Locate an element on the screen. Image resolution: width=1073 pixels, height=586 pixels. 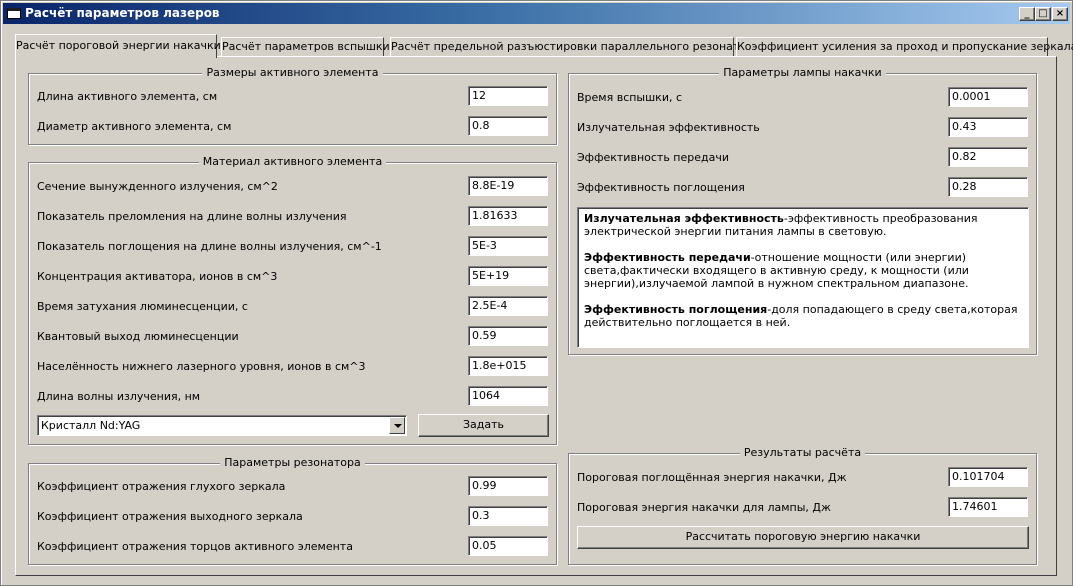
tab-threshold-energy: Расчёт пороговой энергии накачки is located at coordinates (118, 46).